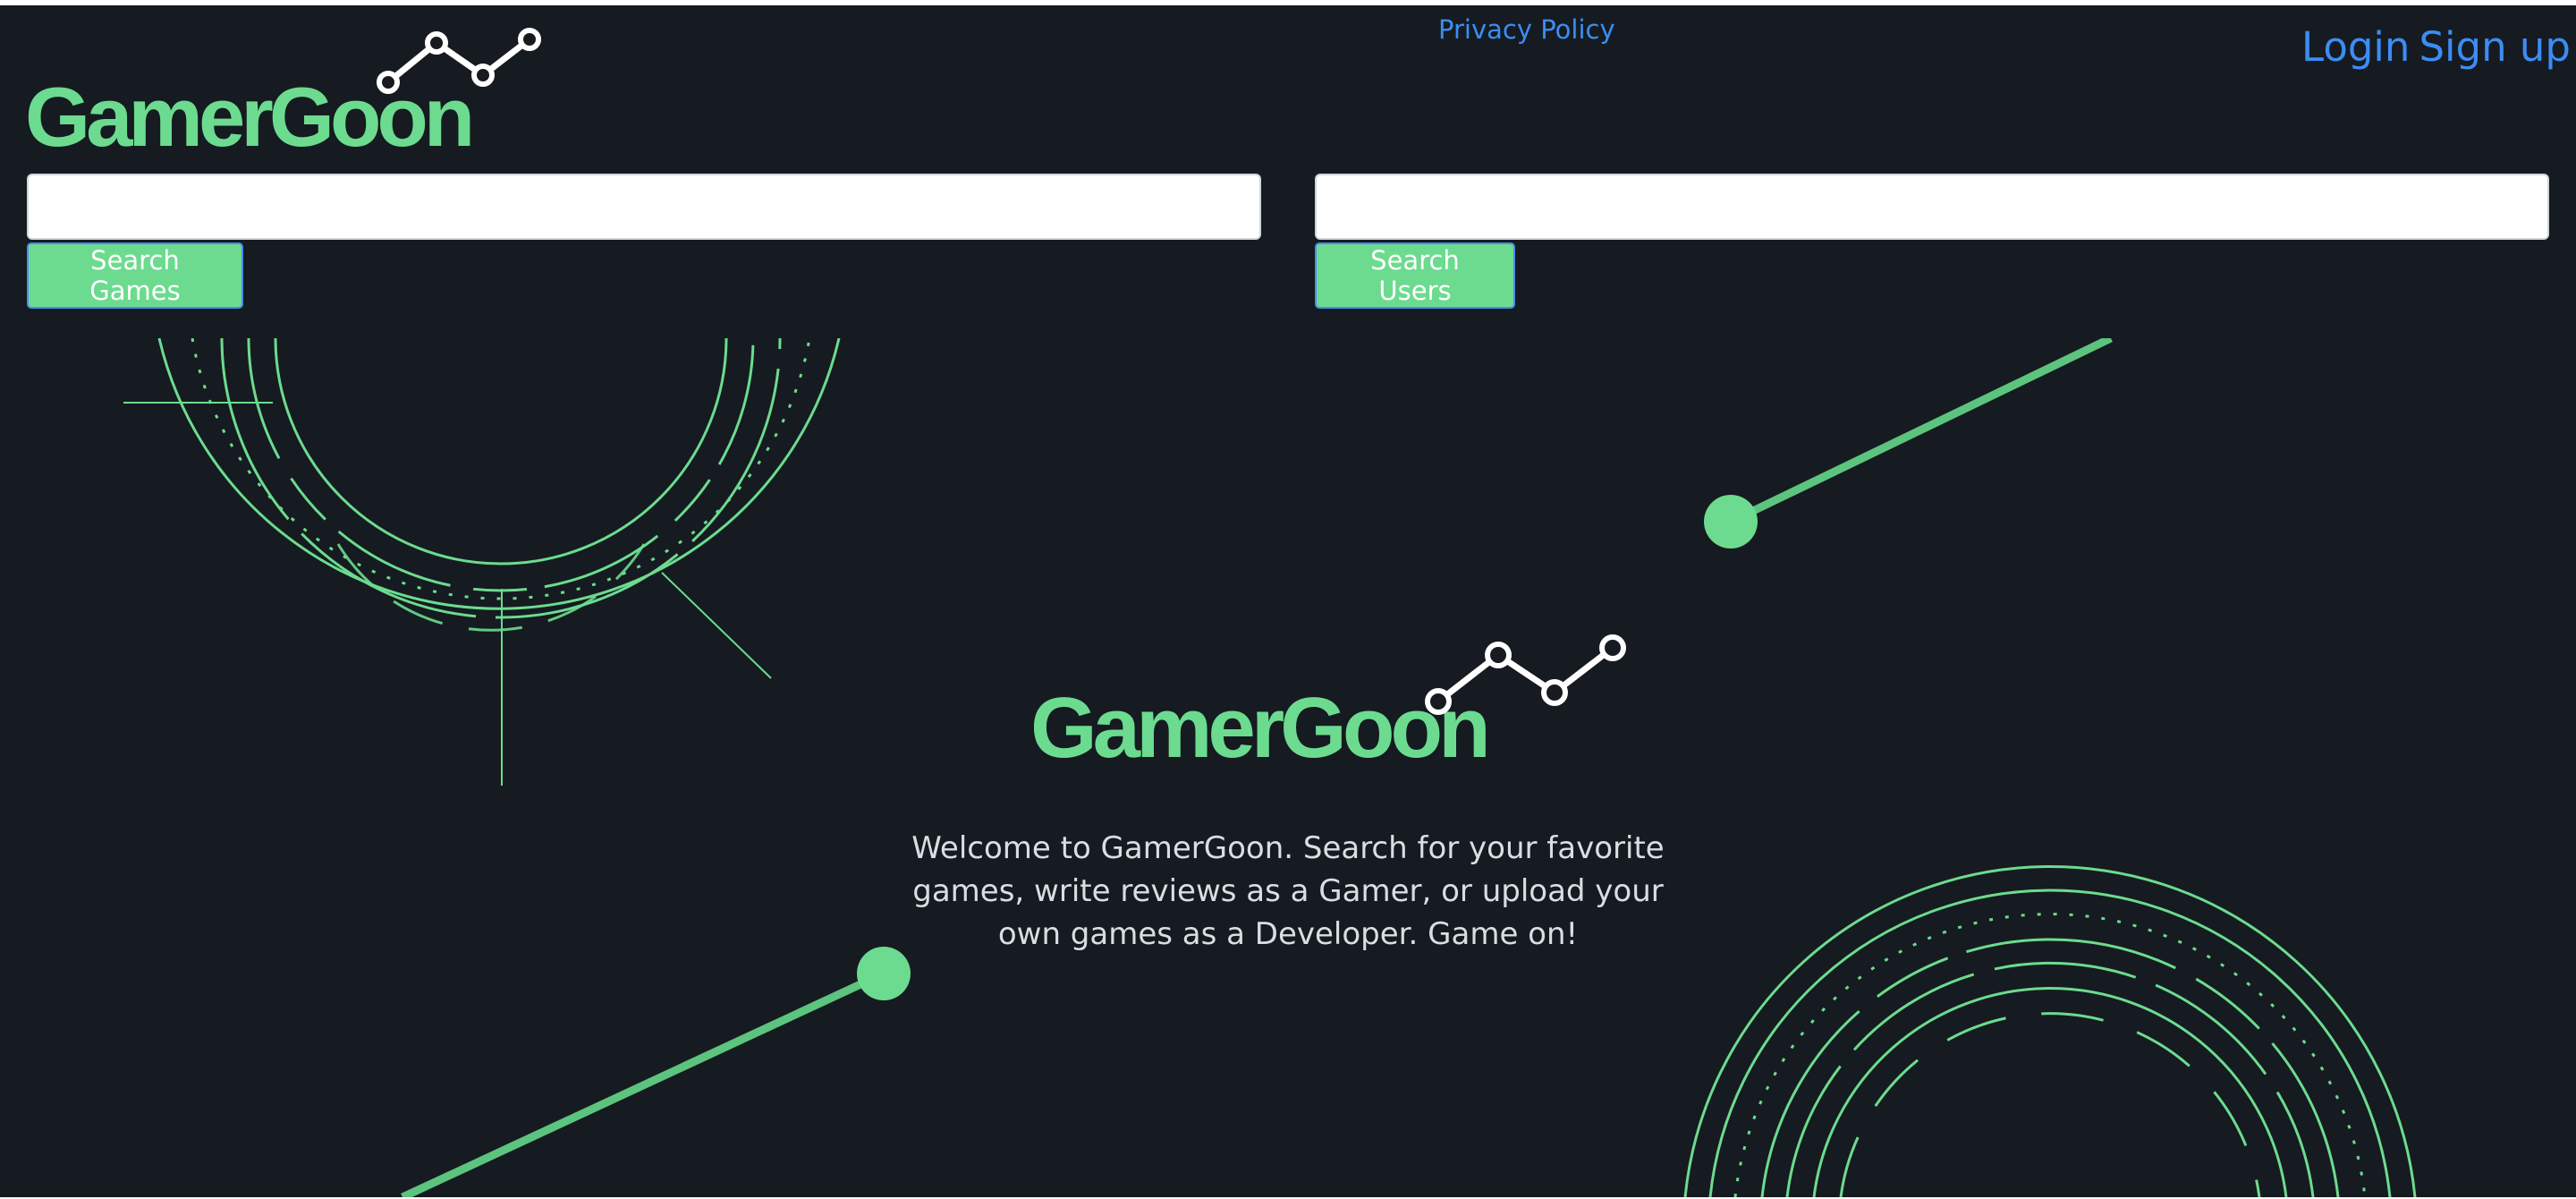  What do you see at coordinates (2355, 47) in the screenshot?
I see `login-link: Login` at bounding box center [2355, 47].